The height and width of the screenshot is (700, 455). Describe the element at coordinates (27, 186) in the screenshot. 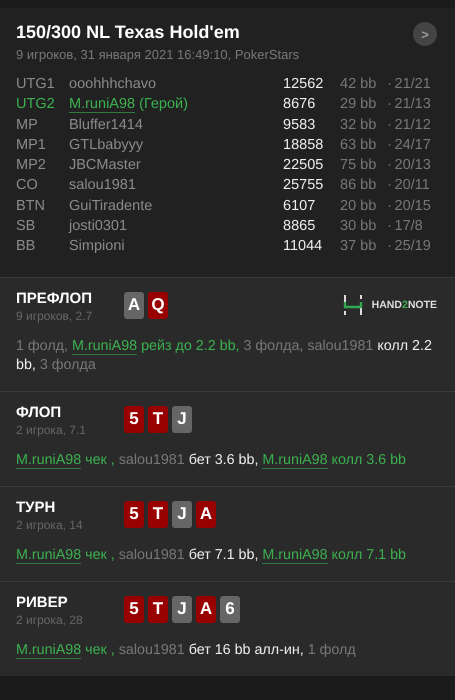

I see `player-position: CO` at that location.